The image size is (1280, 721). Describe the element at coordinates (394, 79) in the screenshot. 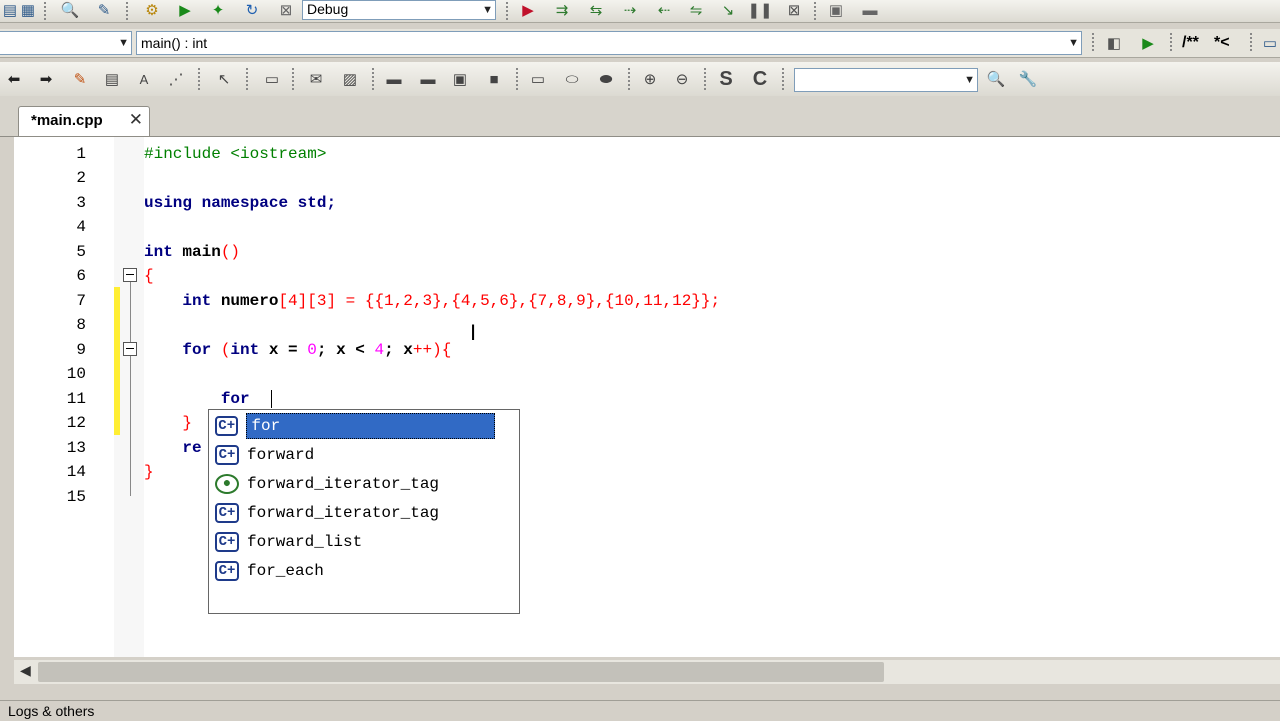

I see `block-a-icon: ▬` at that location.